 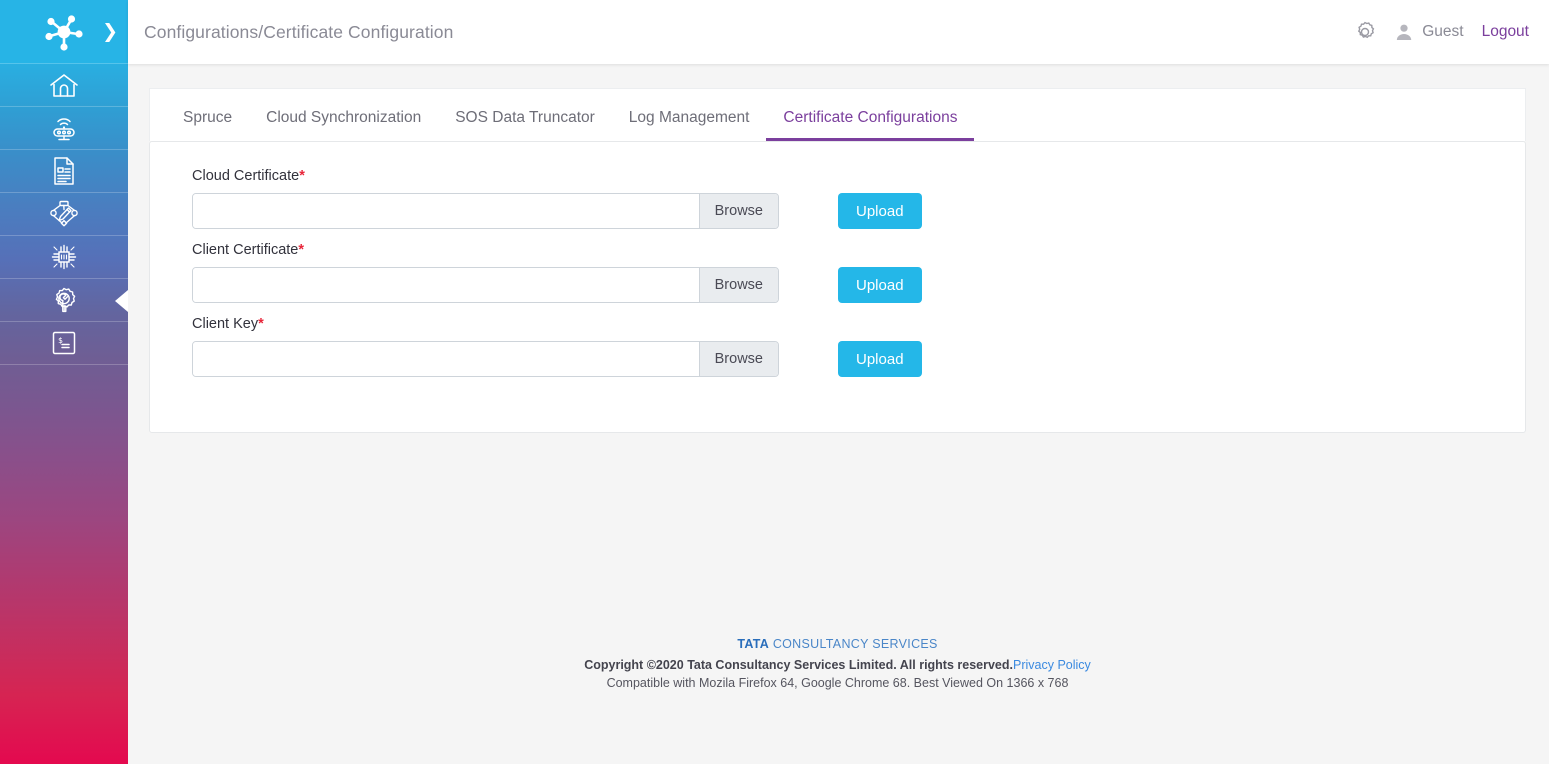 I want to click on tcs-brand-bold: TATA, so click(x=753, y=644).